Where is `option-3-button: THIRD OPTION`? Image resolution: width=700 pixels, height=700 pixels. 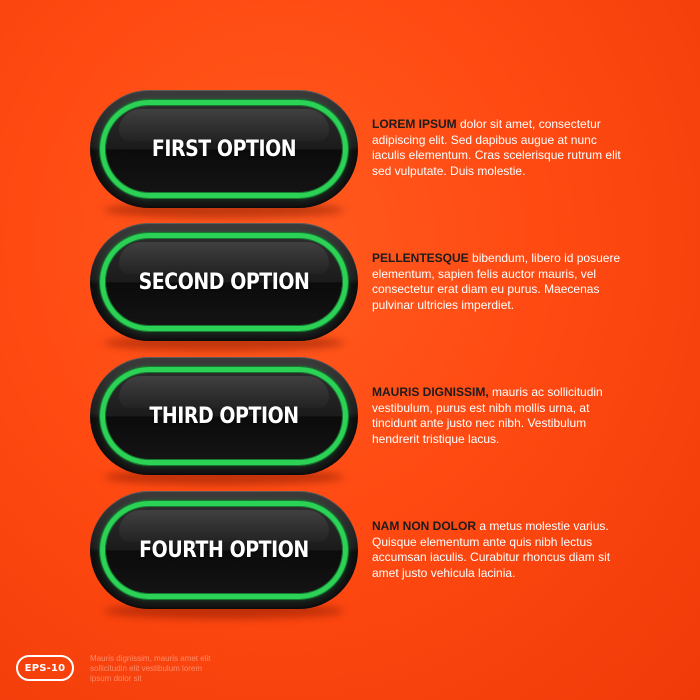
option-3-button: THIRD OPTION is located at coordinates (224, 421).